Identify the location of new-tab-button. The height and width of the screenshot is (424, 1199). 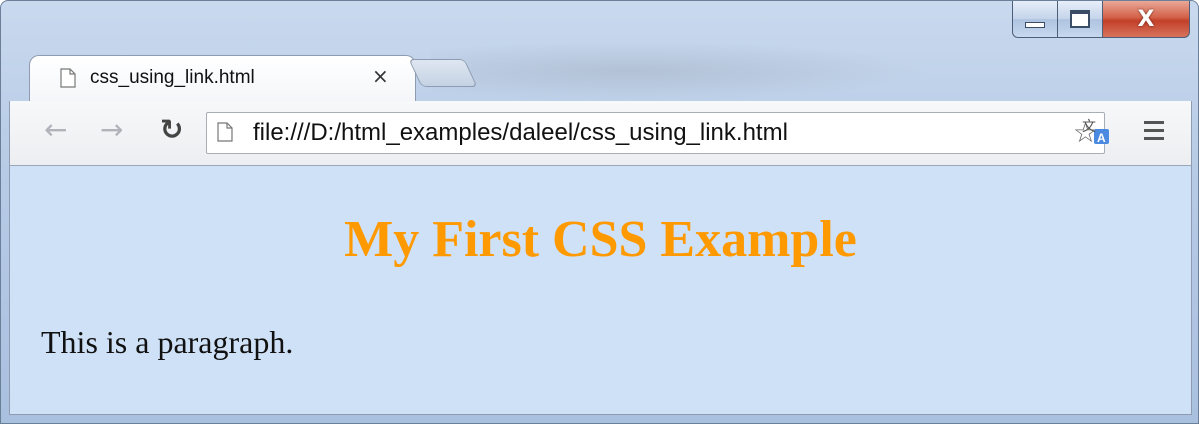
(443, 73).